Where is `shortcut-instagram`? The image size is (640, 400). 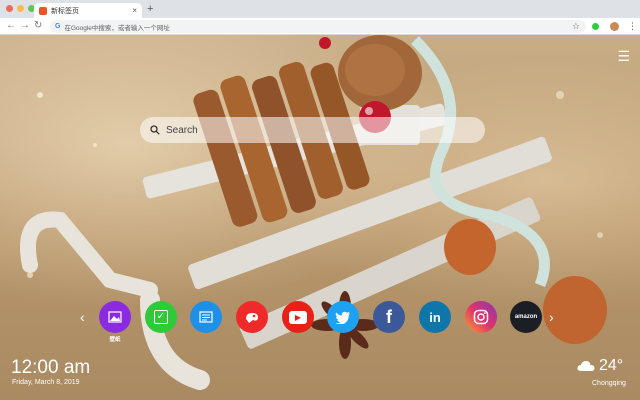 shortcut-instagram is located at coordinates (481, 317).